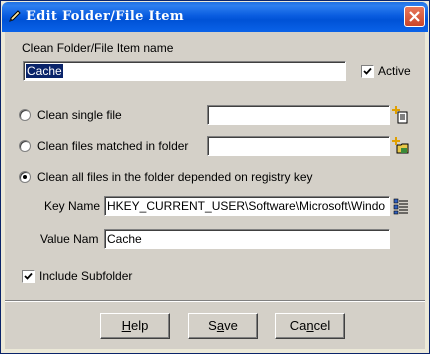 This screenshot has height=354, width=430. Describe the element at coordinates (212, 325) in the screenshot. I see `save-label-pre: S` at that location.